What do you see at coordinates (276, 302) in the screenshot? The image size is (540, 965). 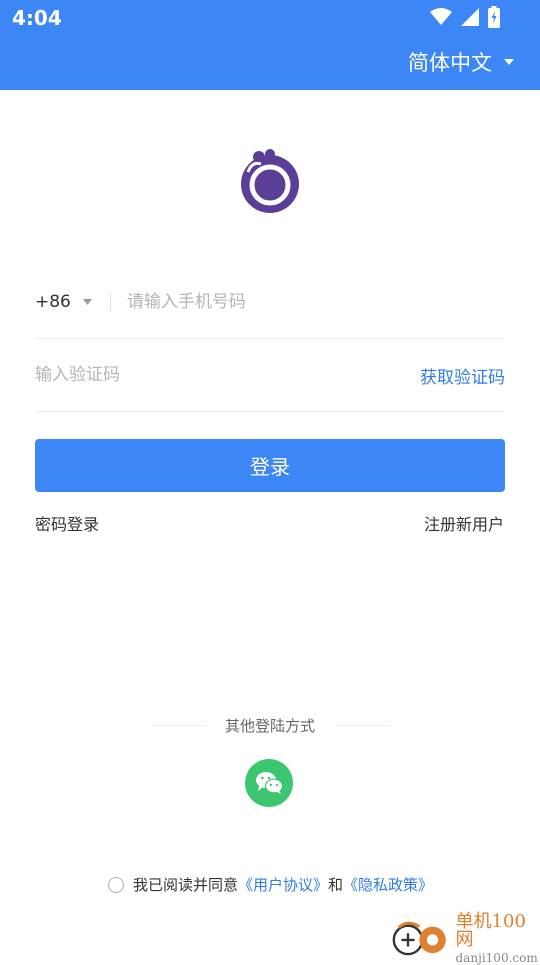 I see `phone-input` at bounding box center [276, 302].